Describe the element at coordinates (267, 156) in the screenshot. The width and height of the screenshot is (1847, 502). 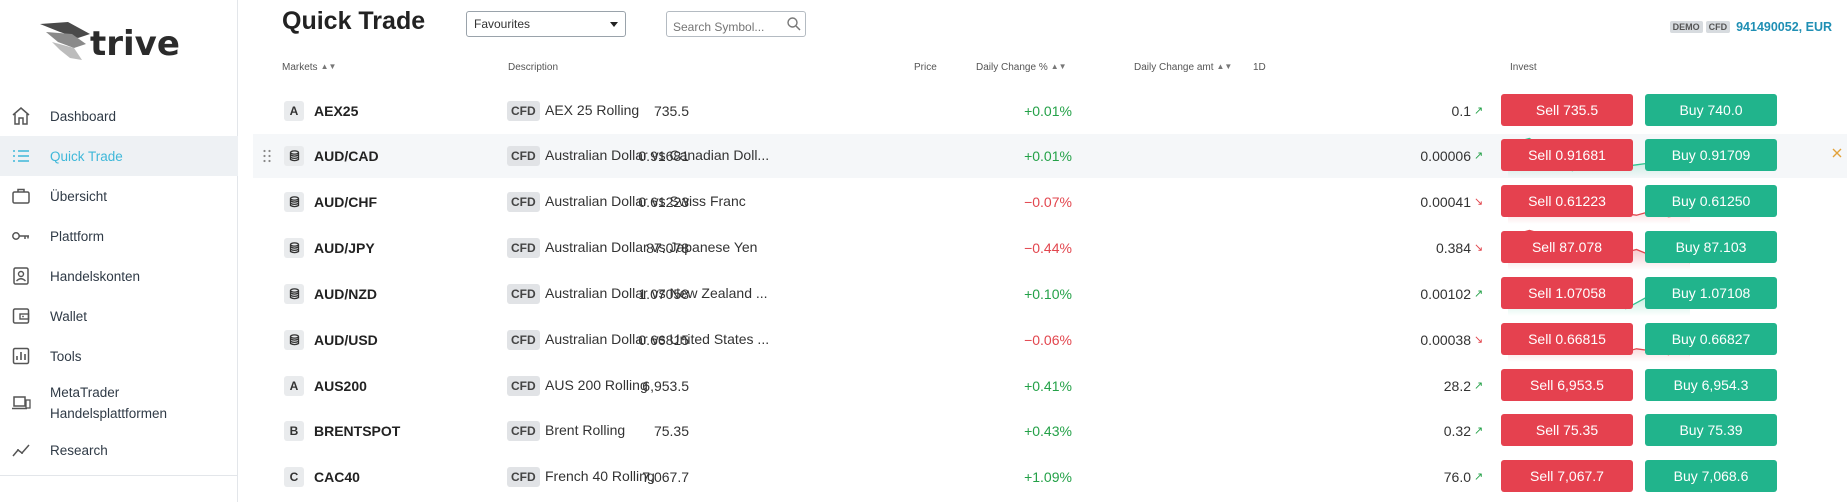
I see `drag-handle-icon` at that location.